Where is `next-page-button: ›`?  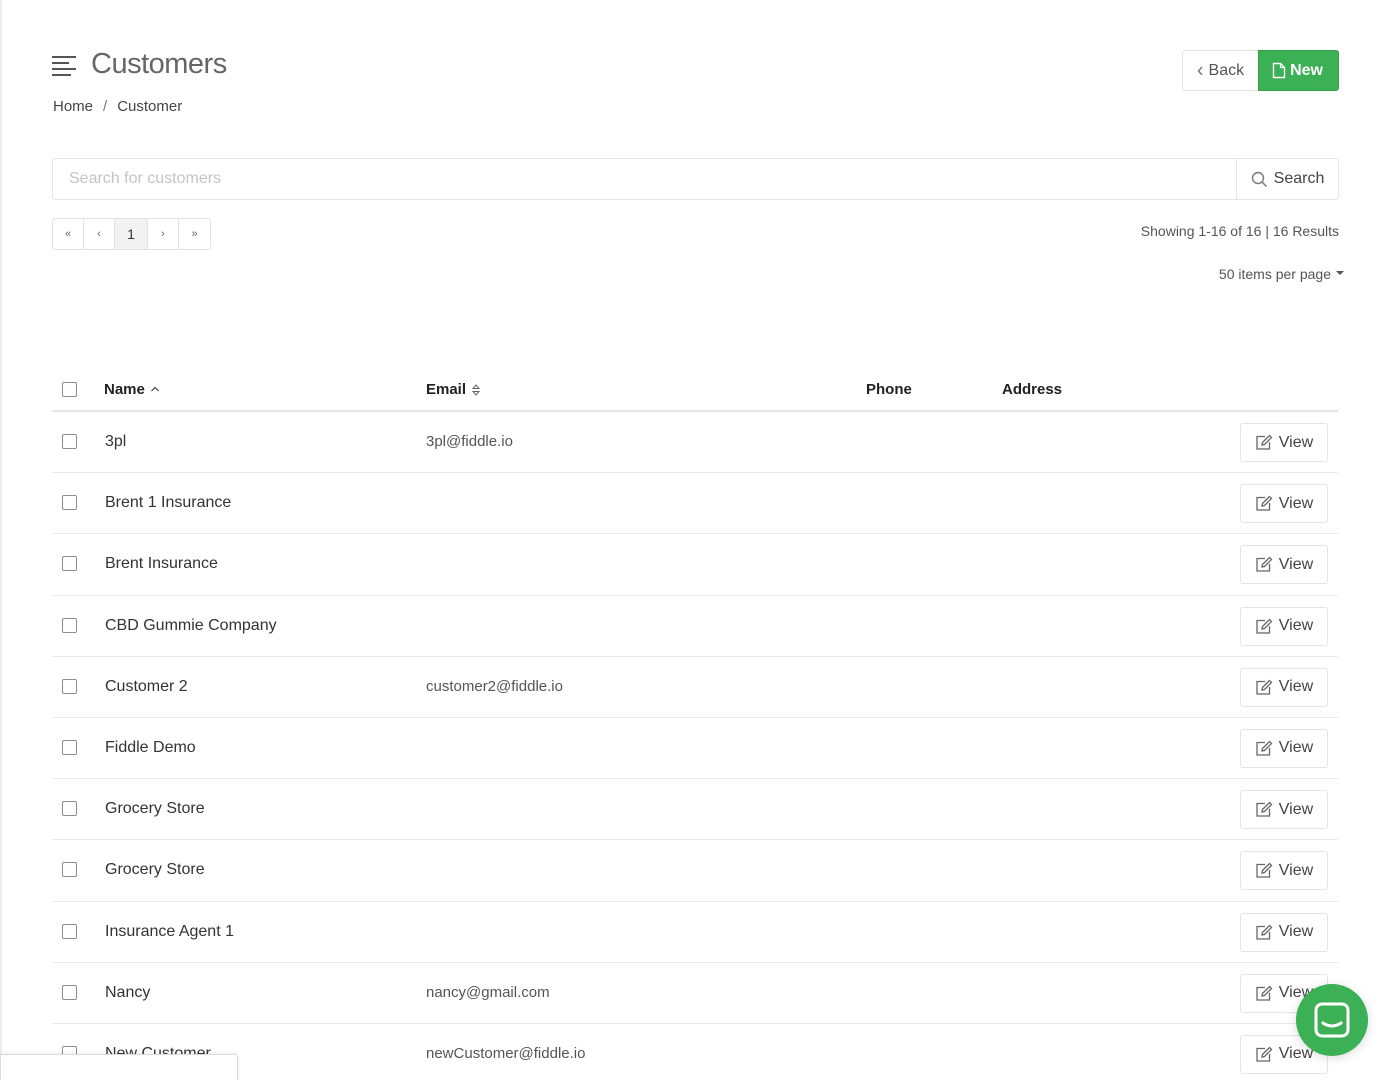 next-page-button: › is located at coordinates (163, 234).